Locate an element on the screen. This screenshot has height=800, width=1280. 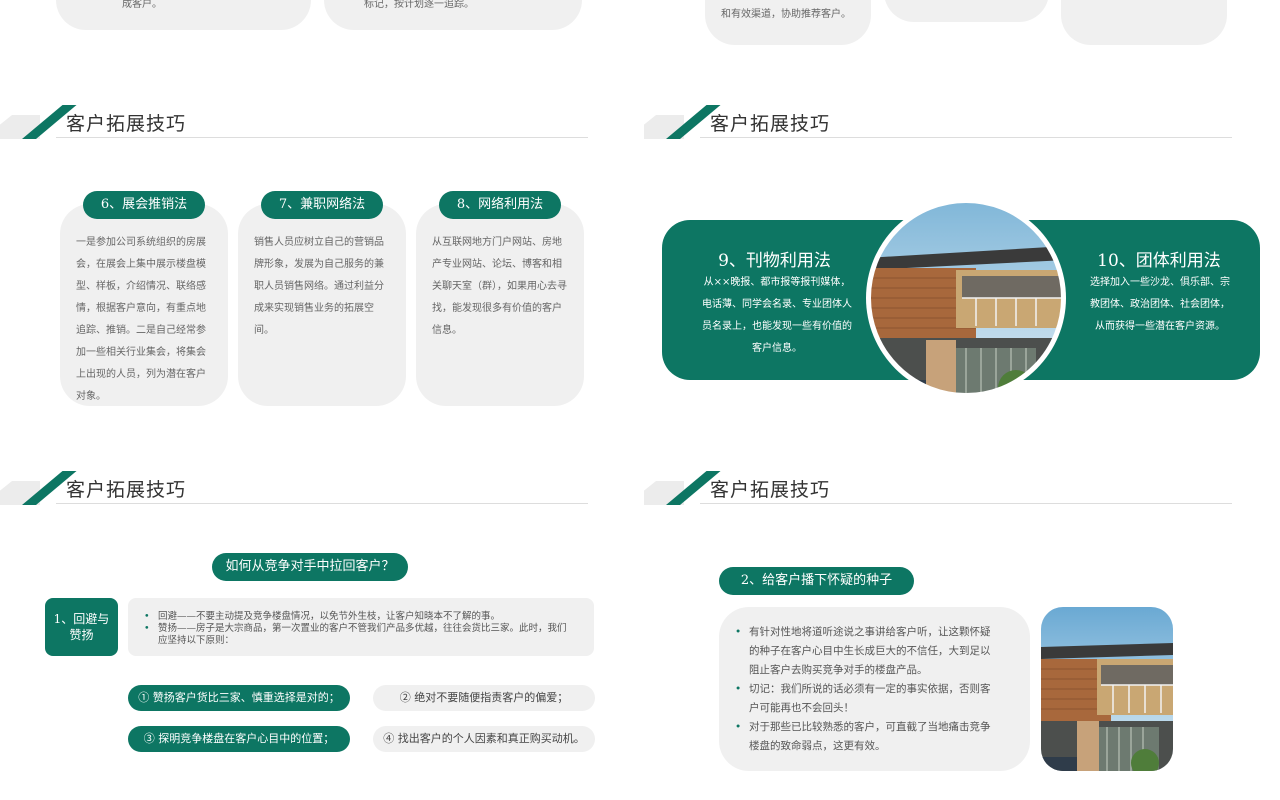
question-banner: 如何从竞争对手中拉回客户？ is located at coordinates (310, 567).